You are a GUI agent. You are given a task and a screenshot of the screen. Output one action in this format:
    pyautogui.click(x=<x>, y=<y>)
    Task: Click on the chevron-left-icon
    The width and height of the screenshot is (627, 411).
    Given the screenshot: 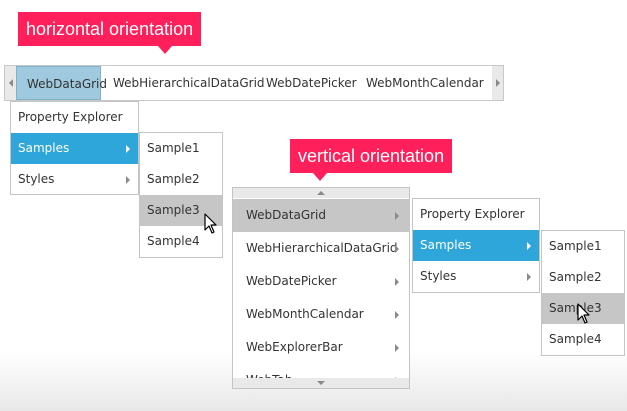 What is the action you would take?
    pyautogui.click(x=10, y=83)
    